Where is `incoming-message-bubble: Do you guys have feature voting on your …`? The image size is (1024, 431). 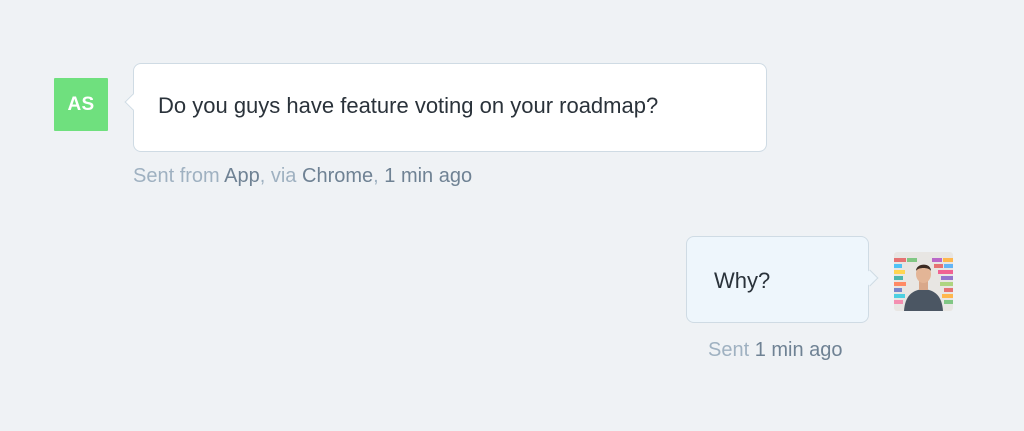 incoming-message-bubble: Do you guys have feature voting on your … is located at coordinates (445, 107).